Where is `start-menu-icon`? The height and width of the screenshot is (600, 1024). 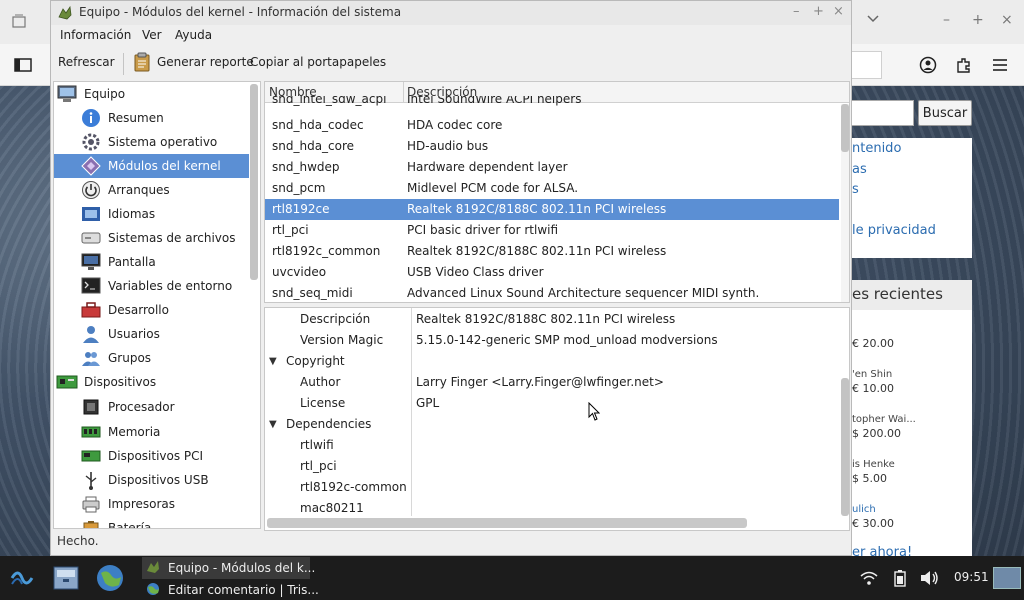 start-menu-icon is located at coordinates (22, 579).